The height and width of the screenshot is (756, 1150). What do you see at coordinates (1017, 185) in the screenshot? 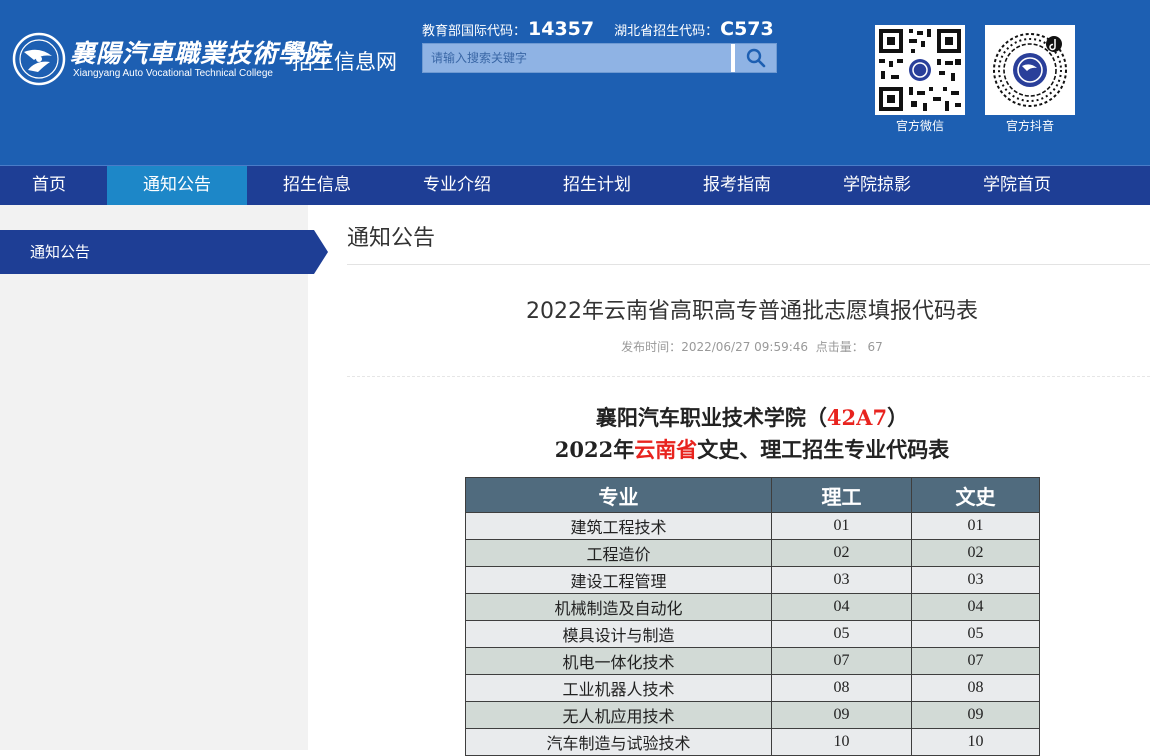
I see `nav-item-college-home: 学院首页` at bounding box center [1017, 185].